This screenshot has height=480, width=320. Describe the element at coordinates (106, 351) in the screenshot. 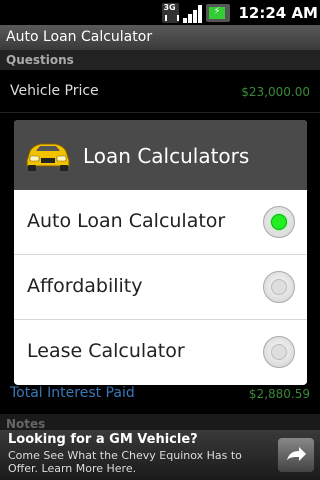

I see `option-label: Lease Calculator` at that location.